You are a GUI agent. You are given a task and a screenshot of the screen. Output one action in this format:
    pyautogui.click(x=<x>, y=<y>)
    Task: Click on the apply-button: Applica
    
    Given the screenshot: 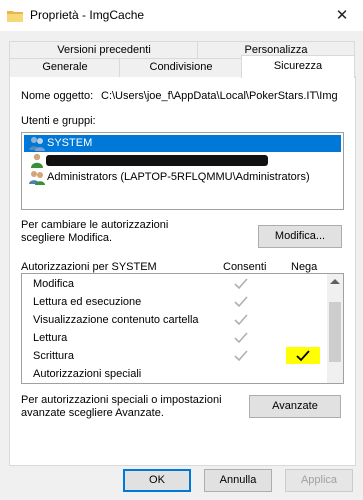 What is the action you would take?
    pyautogui.click(x=319, y=480)
    